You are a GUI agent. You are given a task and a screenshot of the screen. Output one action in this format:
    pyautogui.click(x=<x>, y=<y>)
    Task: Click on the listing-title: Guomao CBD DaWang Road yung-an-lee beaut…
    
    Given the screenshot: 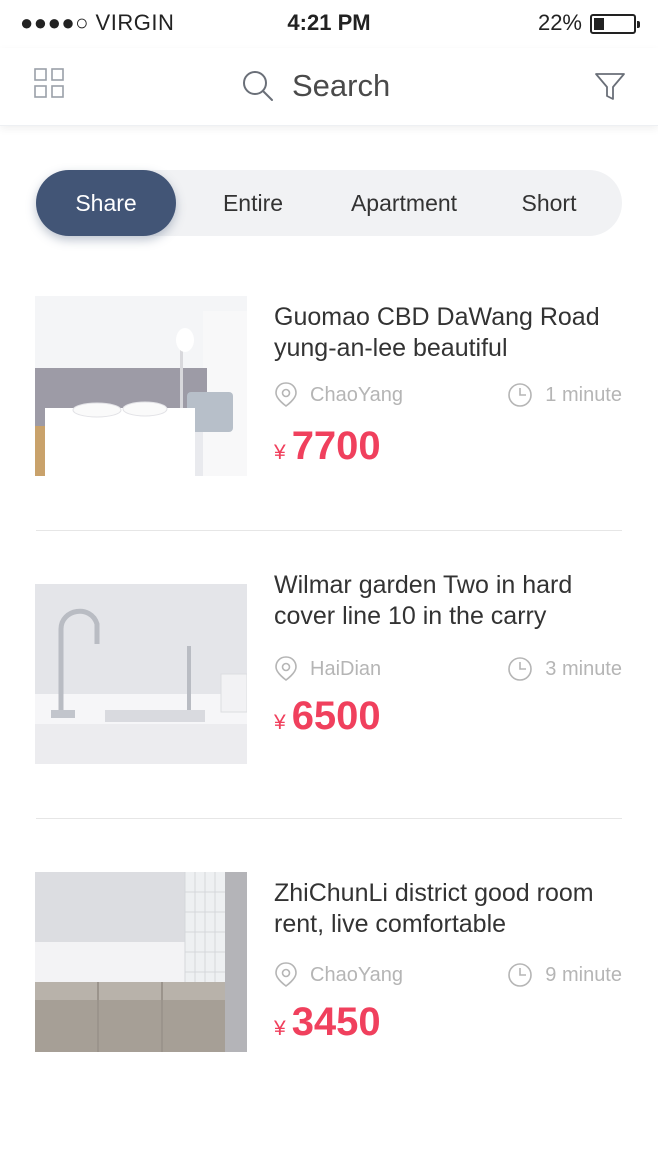 What is the action you would take?
    pyautogui.click(x=437, y=332)
    